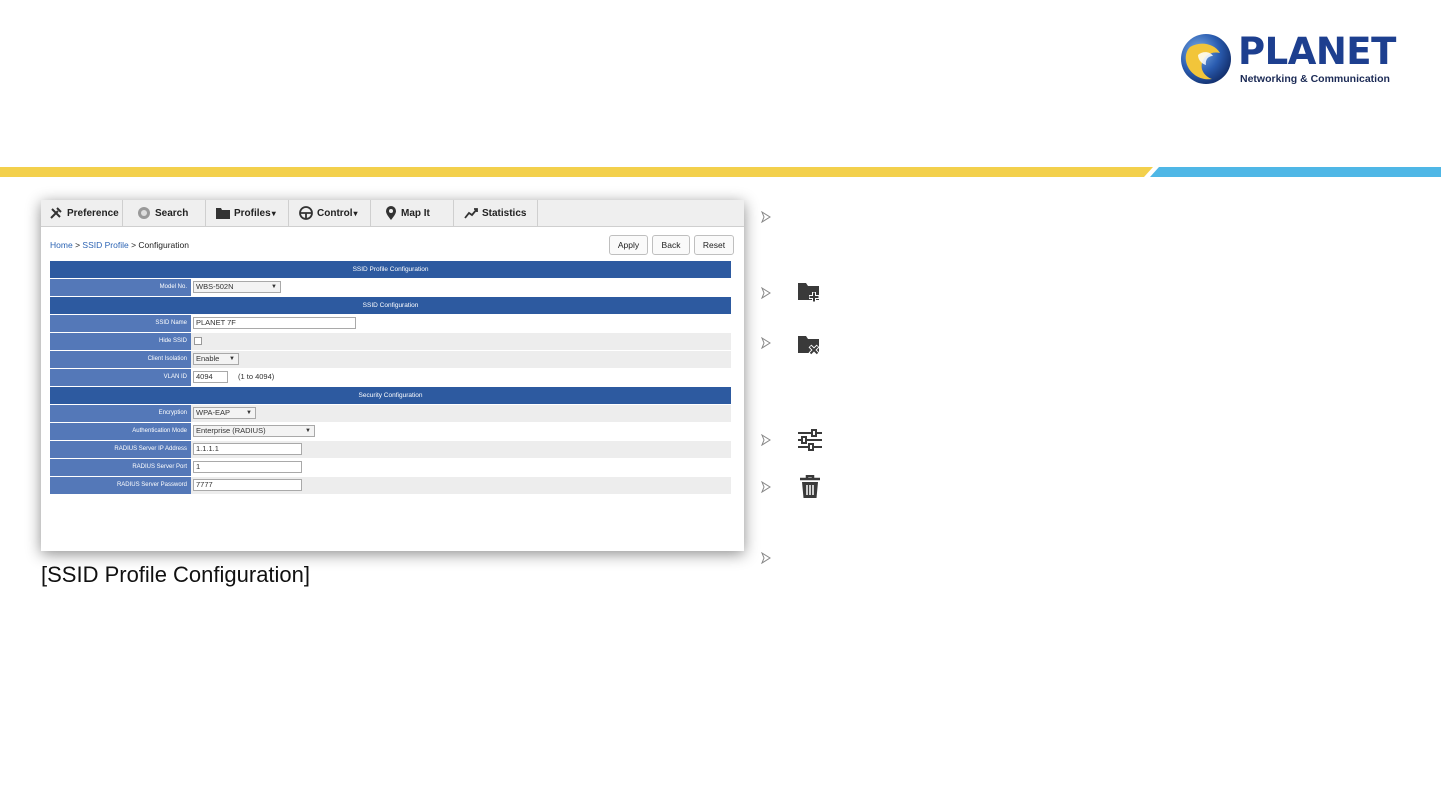  I want to click on model-select: WBS-502N ▼, so click(237, 287).